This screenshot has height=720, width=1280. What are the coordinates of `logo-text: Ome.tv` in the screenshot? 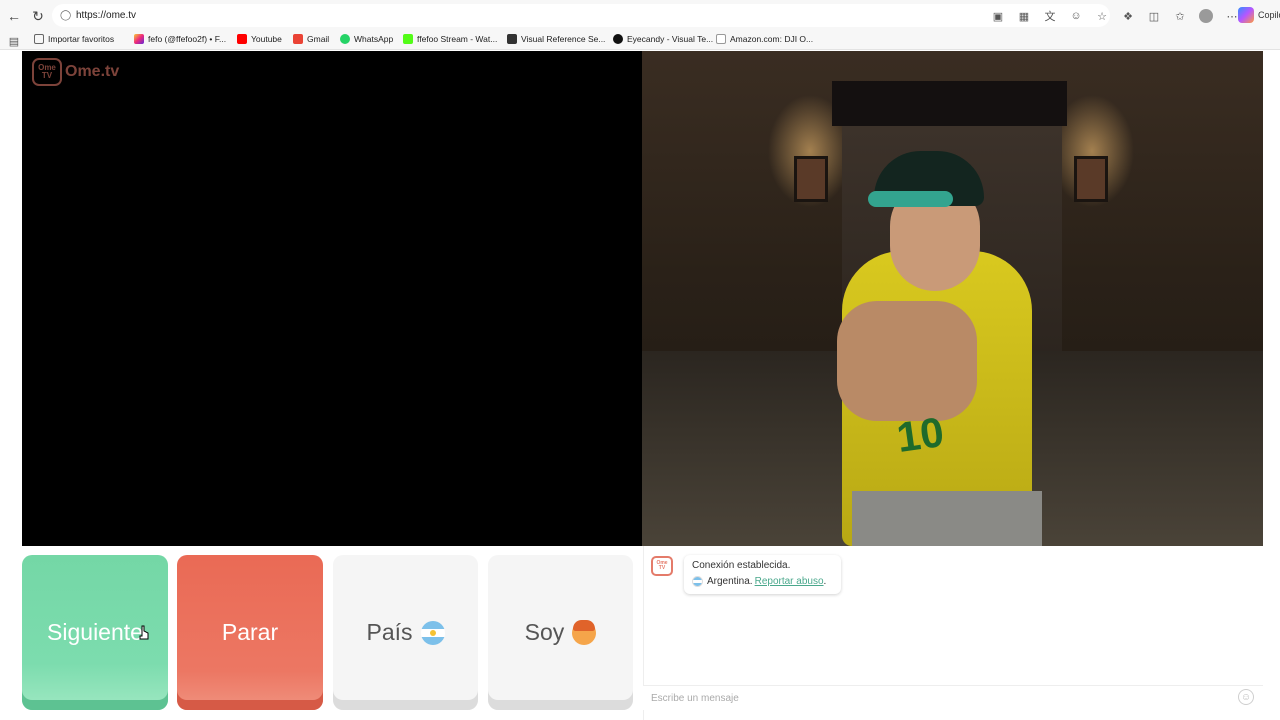 It's located at (92, 71).